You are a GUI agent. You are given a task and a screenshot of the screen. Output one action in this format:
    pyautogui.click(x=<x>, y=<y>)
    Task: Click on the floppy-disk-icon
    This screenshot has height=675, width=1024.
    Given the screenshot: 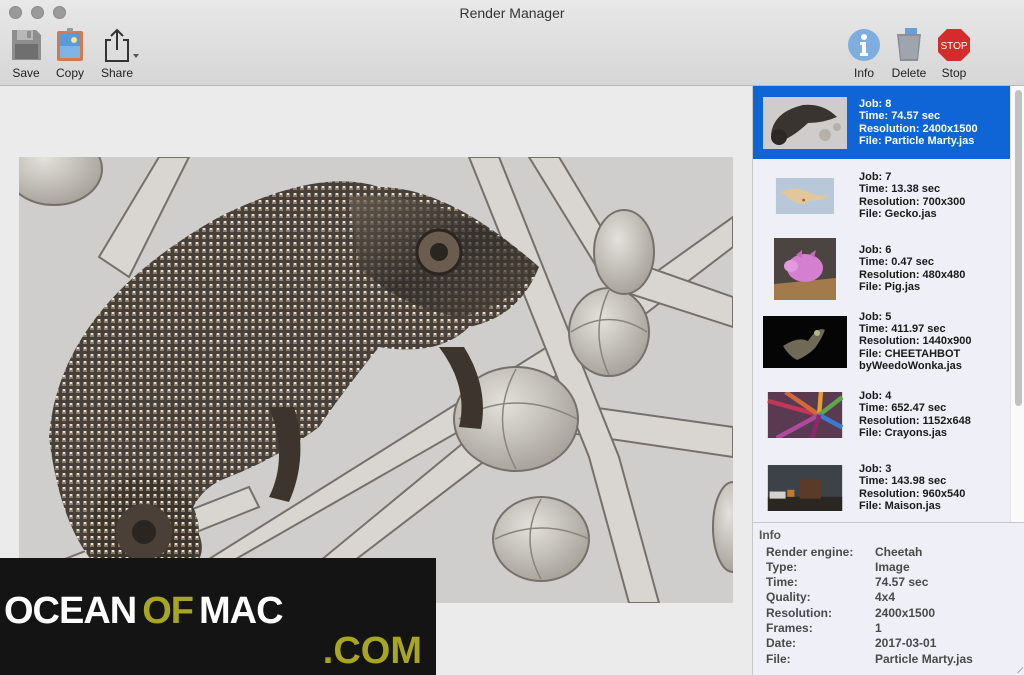 What is the action you would take?
    pyautogui.click(x=26, y=45)
    